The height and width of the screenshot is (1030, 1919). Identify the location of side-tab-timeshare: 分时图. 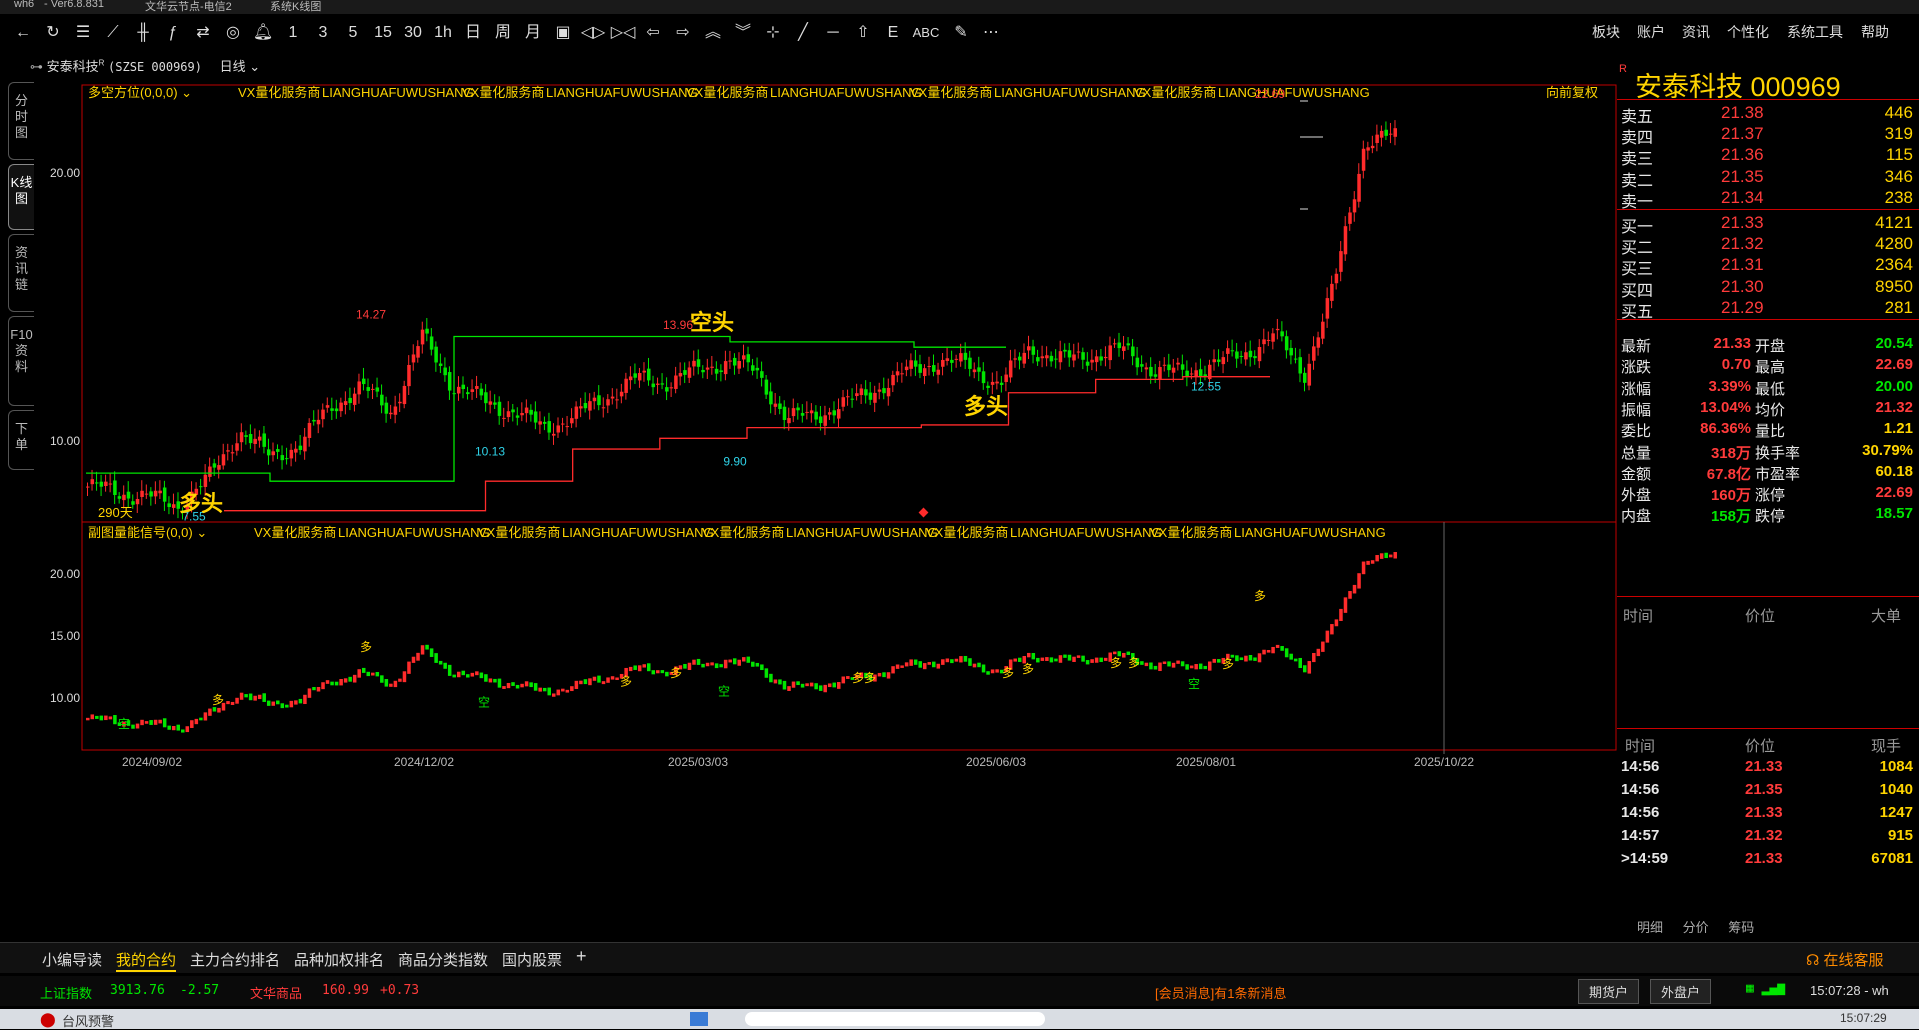
(21, 121).